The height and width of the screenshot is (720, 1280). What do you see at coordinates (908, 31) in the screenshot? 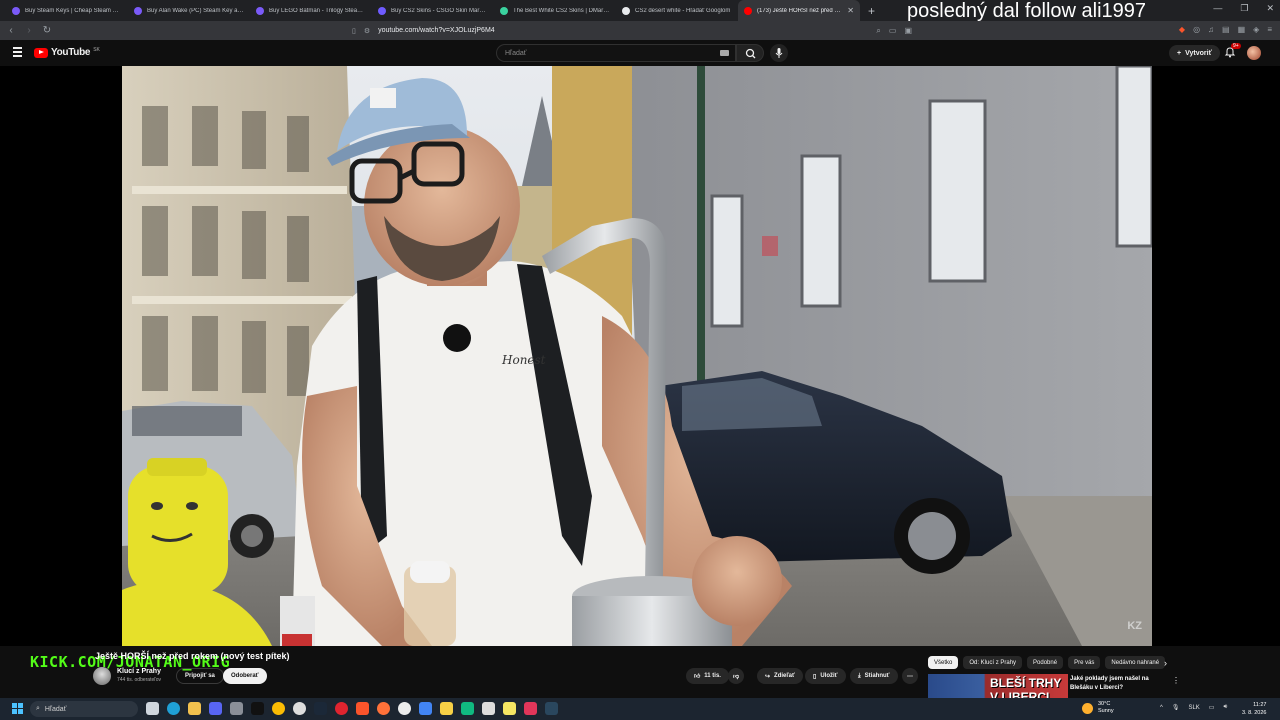
I see `screenshot-icon: ▣` at bounding box center [908, 31].